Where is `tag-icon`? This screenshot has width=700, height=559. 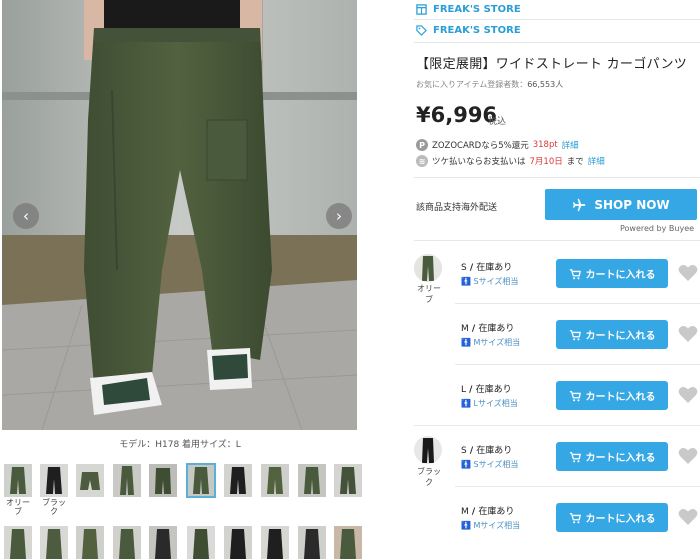
tag-icon is located at coordinates (421, 30).